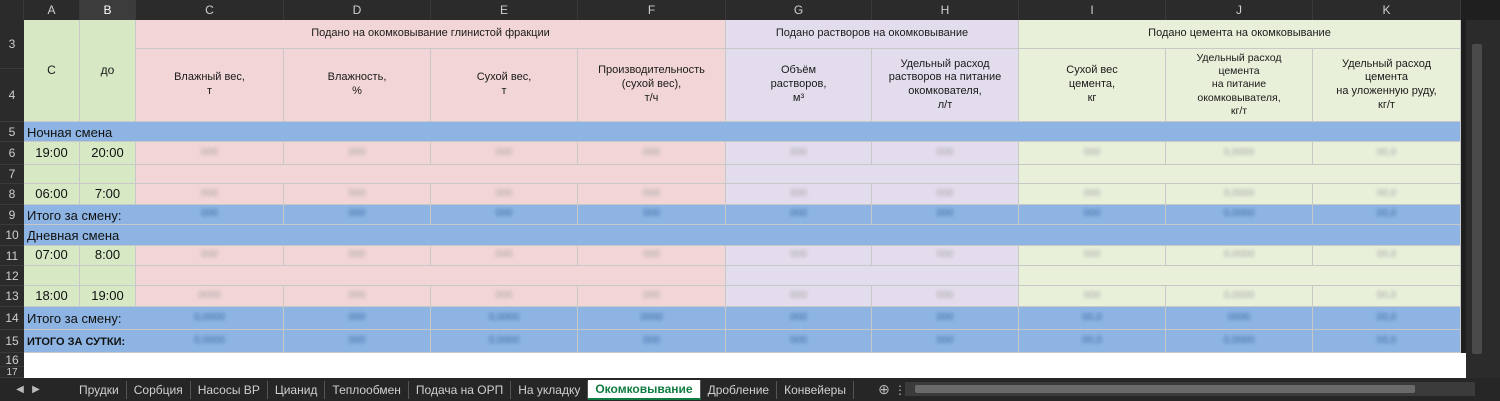  I want to click on col-header-d: D, so click(357, 10).